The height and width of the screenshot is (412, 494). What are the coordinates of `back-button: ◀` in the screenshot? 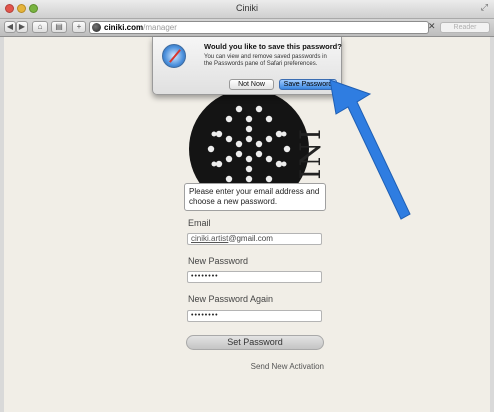 It's located at (10, 27).